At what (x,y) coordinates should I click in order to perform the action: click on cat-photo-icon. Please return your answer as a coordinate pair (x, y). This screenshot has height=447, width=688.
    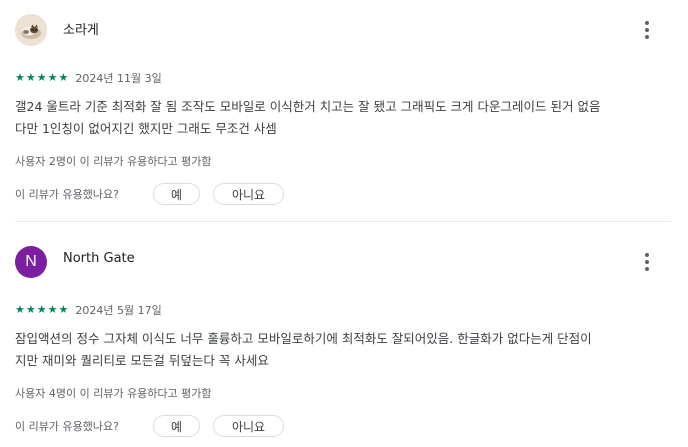
    Looking at the image, I should click on (31, 30).